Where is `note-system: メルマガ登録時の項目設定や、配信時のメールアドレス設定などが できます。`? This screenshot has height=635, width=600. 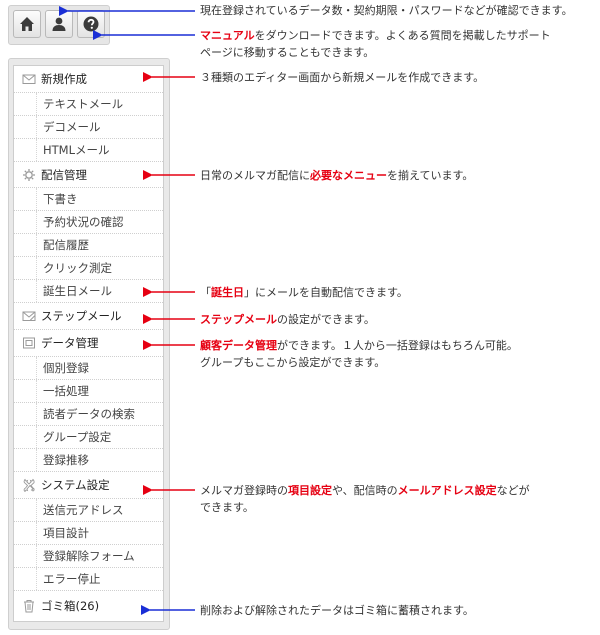 note-system: メルマガ登録時の項目設定や、配信時のメールアドレス設定などが できます。 is located at coordinates (365, 499).